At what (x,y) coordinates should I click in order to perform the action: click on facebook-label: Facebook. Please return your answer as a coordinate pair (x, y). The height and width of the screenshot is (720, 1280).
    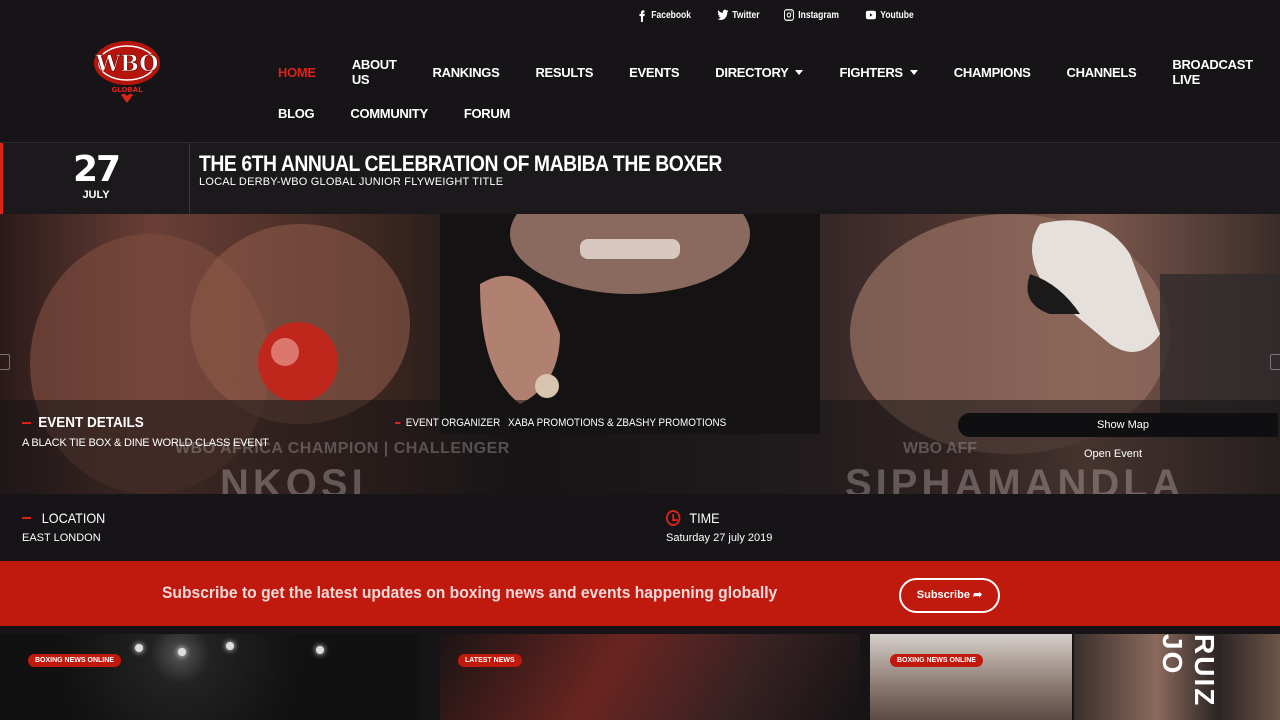
    Looking at the image, I should click on (671, 15).